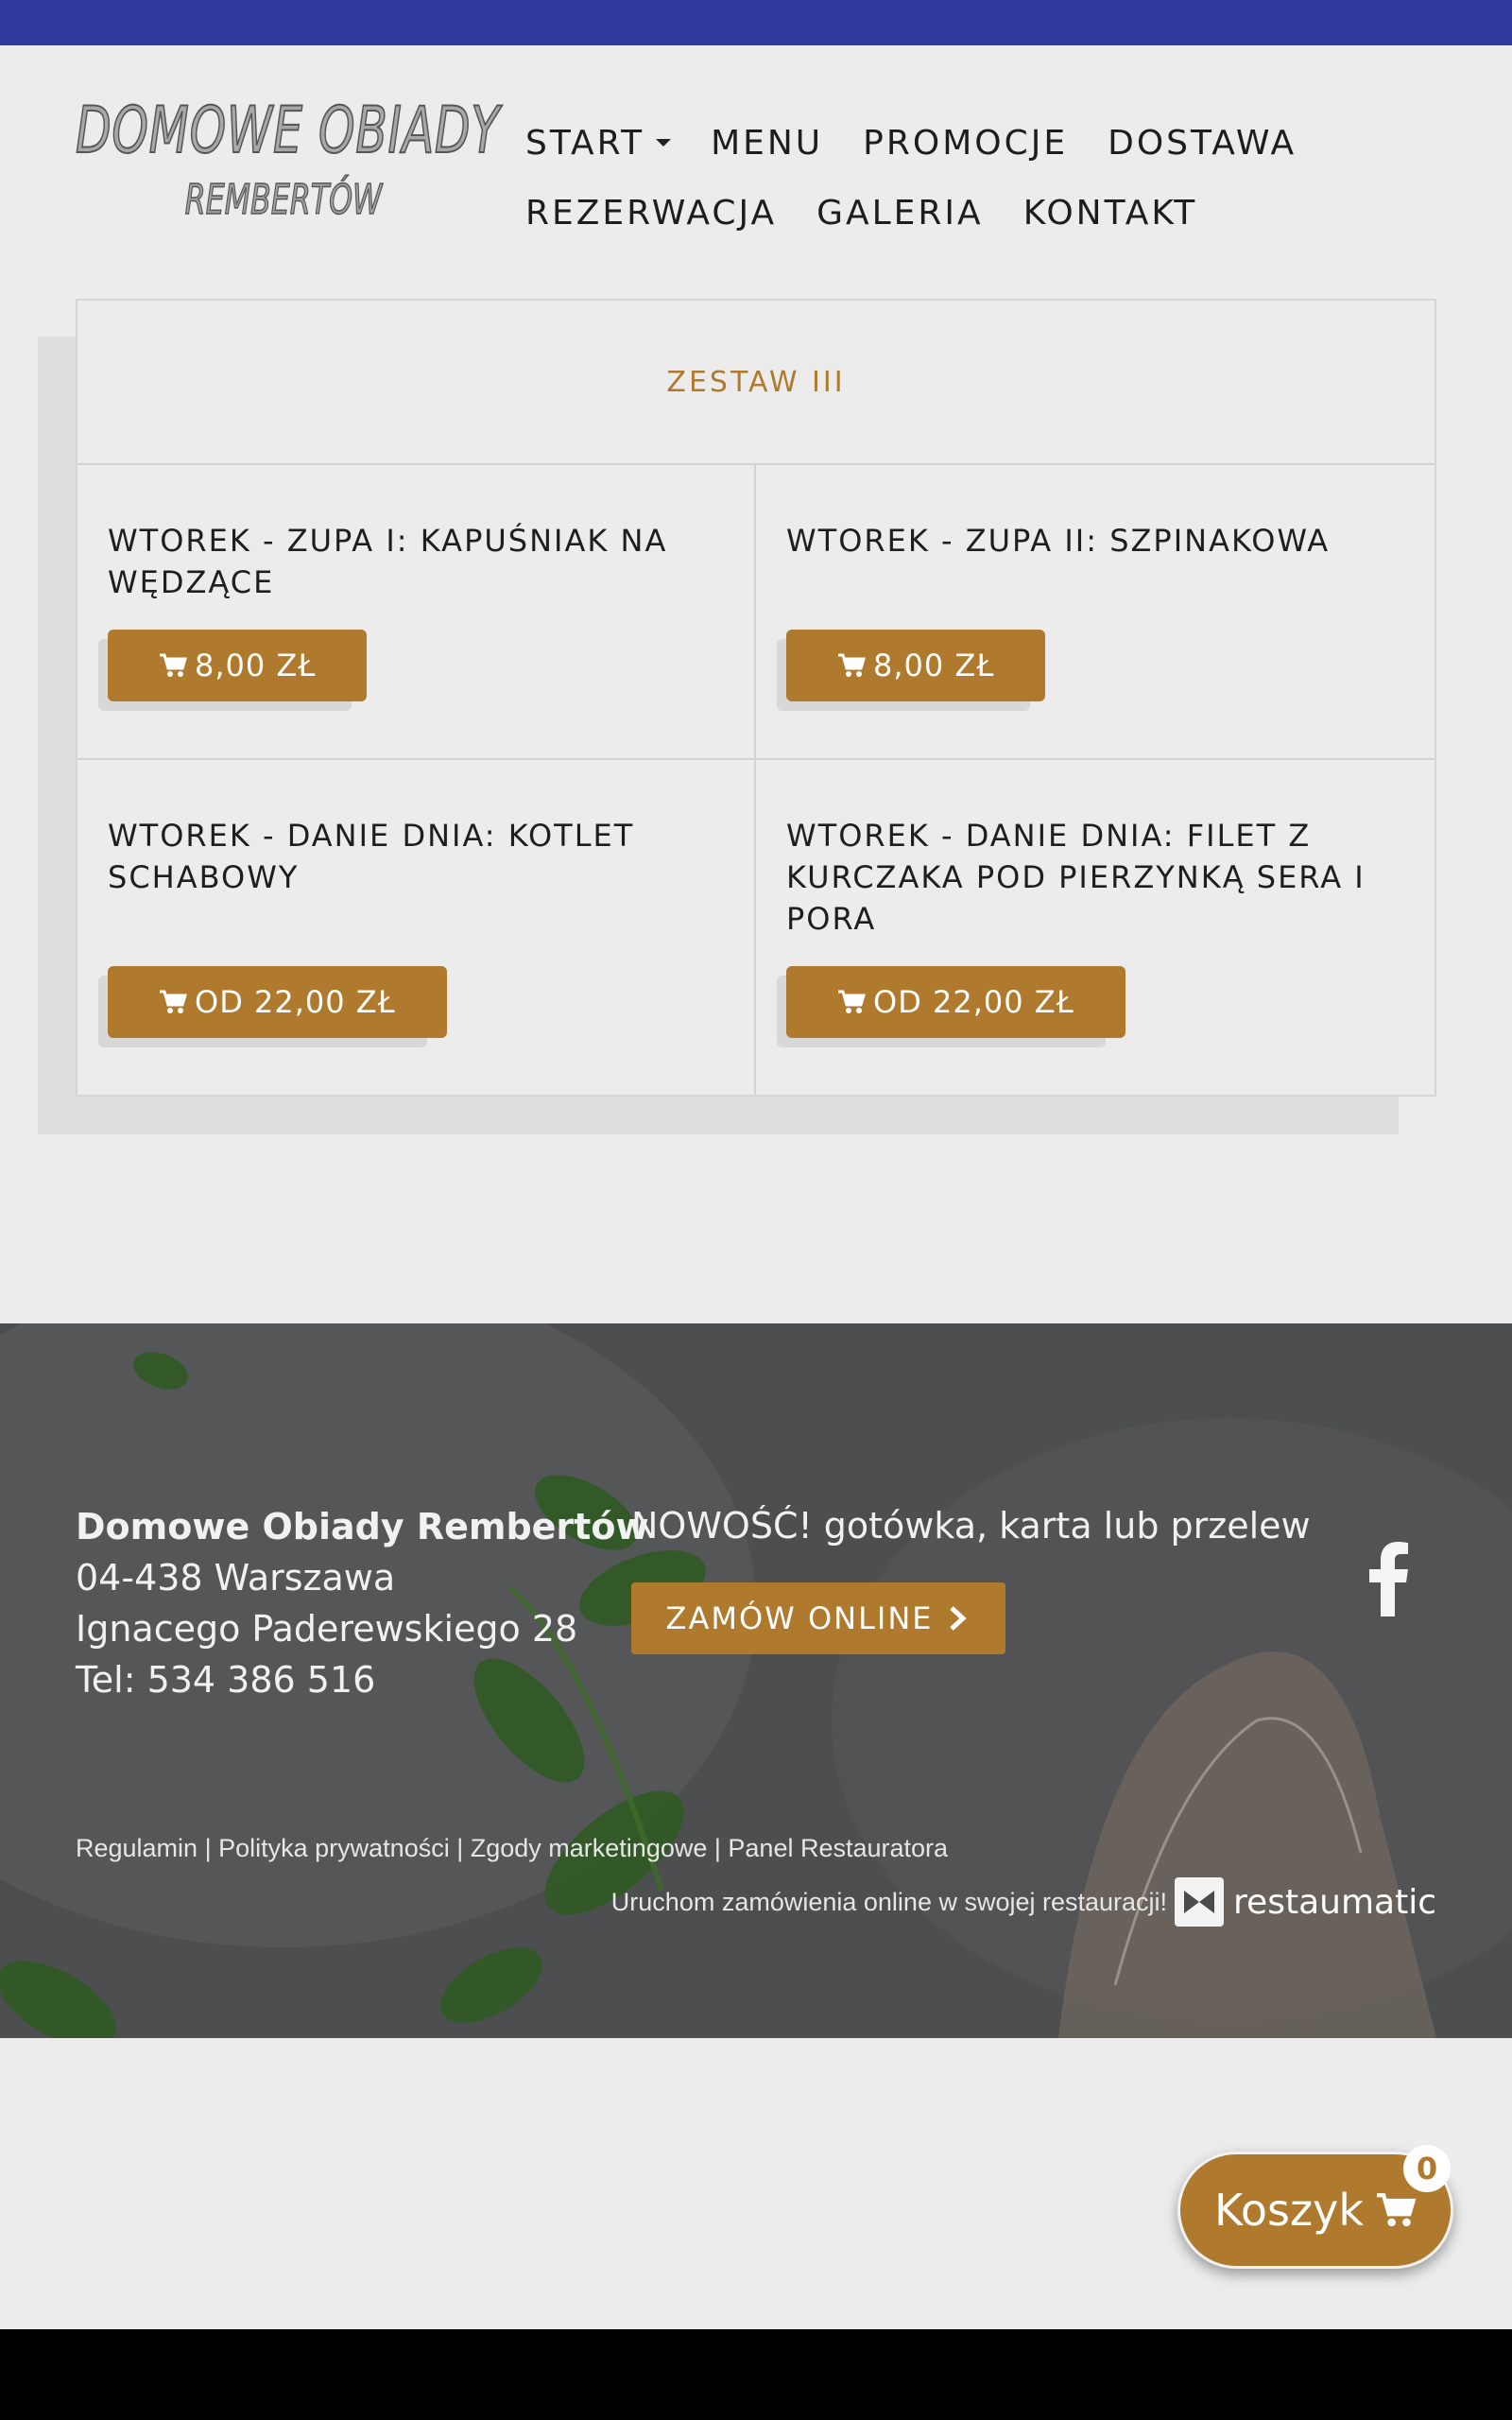 This screenshot has height=2420, width=1512. Describe the element at coordinates (959, 1618) in the screenshot. I see `chevron-right-icon` at that location.